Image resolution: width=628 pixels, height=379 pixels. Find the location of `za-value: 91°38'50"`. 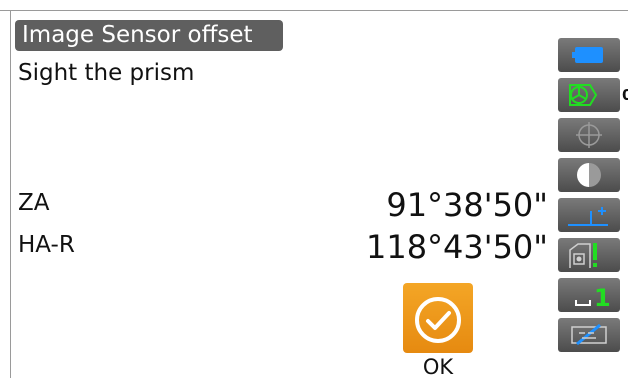

za-value: 91°38'50" is located at coordinates (467, 205).